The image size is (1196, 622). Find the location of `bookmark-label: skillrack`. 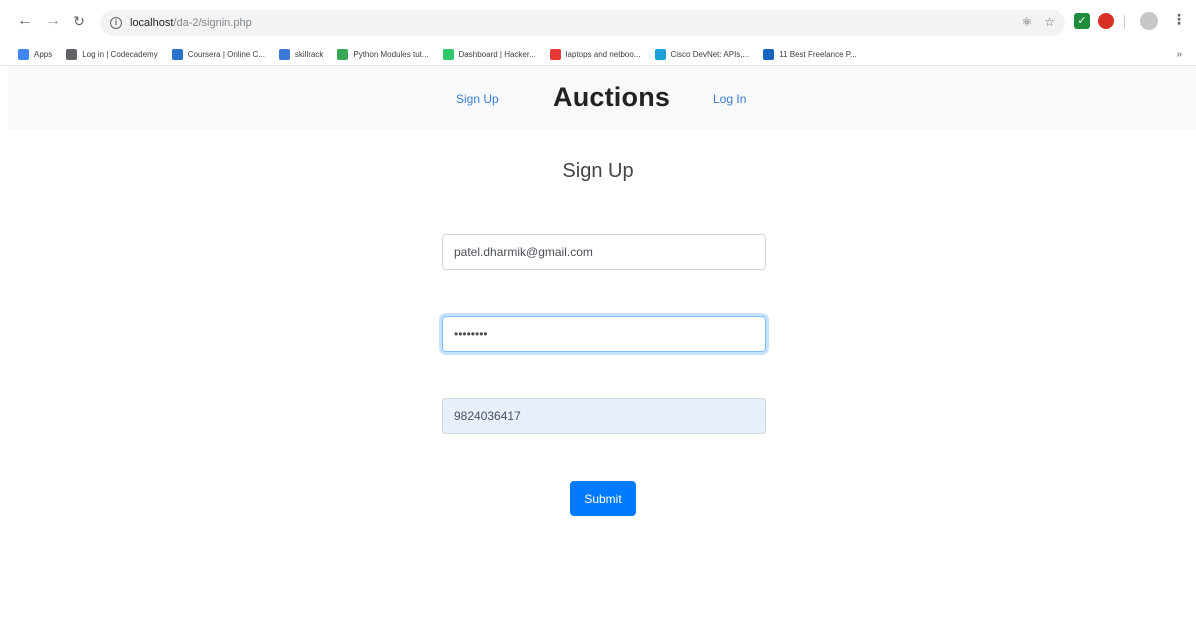

bookmark-label: skillrack is located at coordinates (309, 54).